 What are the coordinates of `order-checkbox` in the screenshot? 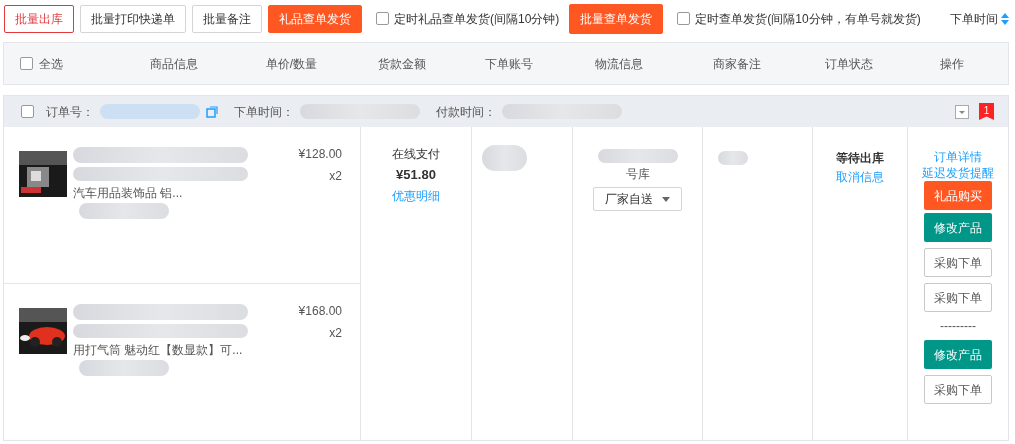 It's located at (27, 111).